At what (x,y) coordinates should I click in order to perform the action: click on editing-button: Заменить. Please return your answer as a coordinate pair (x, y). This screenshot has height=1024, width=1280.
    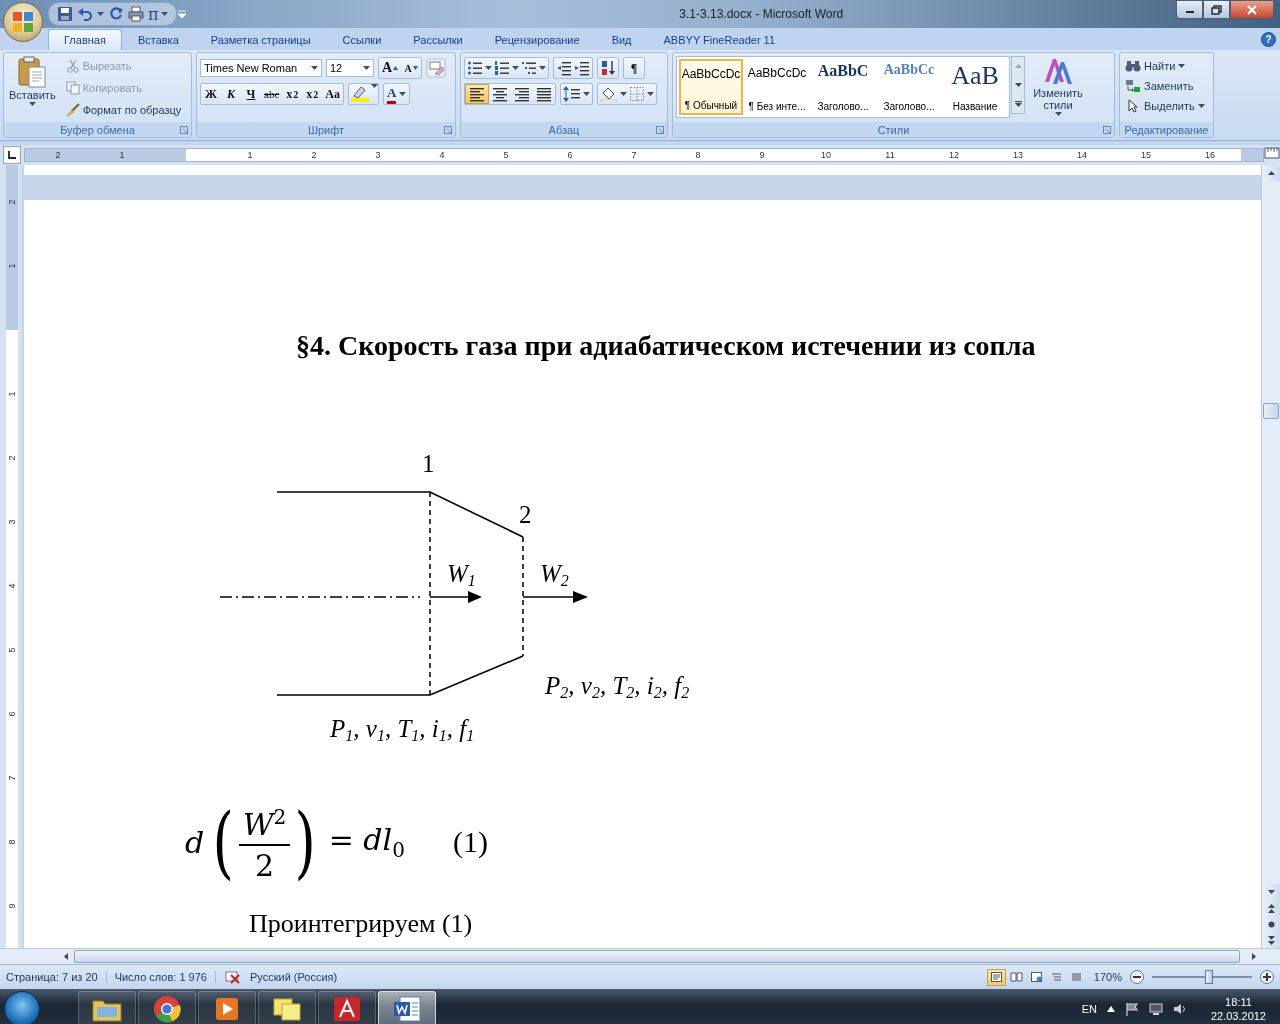
    Looking at the image, I should click on (1166, 86).